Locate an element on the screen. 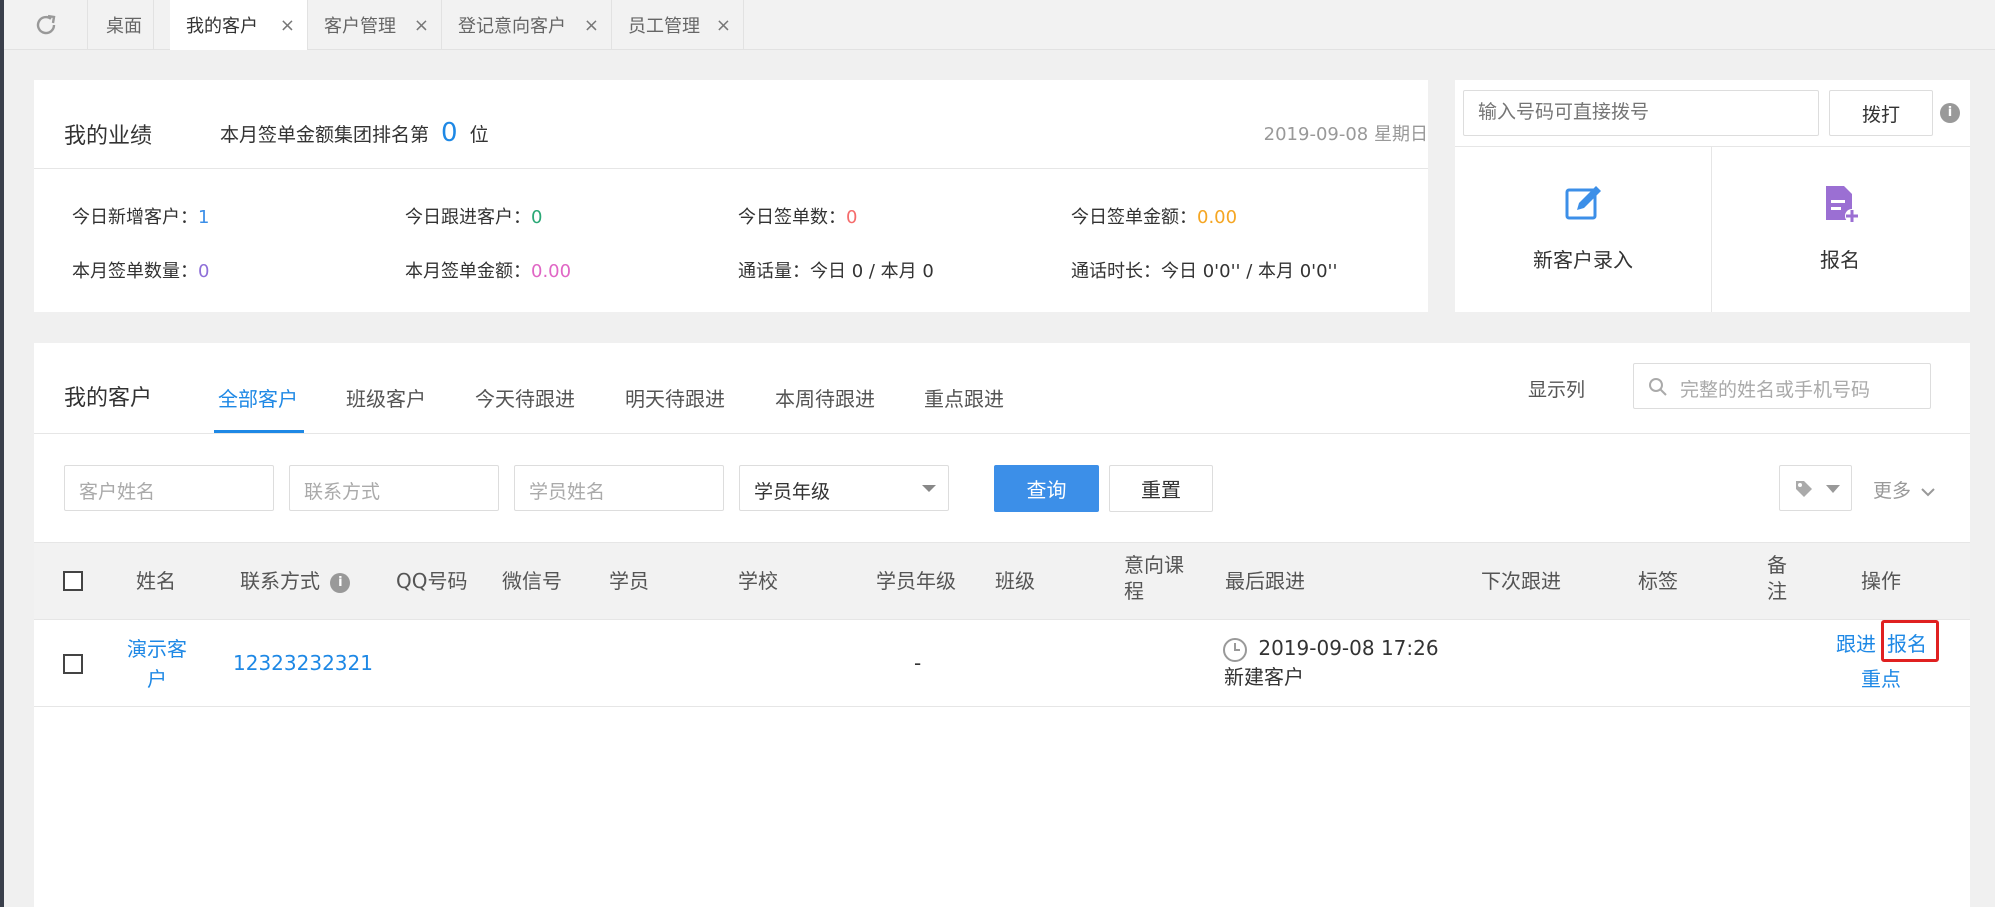 The image size is (1995, 907). last-follow-time-text: 2019-09-08 17:26 is located at coordinates (1348, 648).